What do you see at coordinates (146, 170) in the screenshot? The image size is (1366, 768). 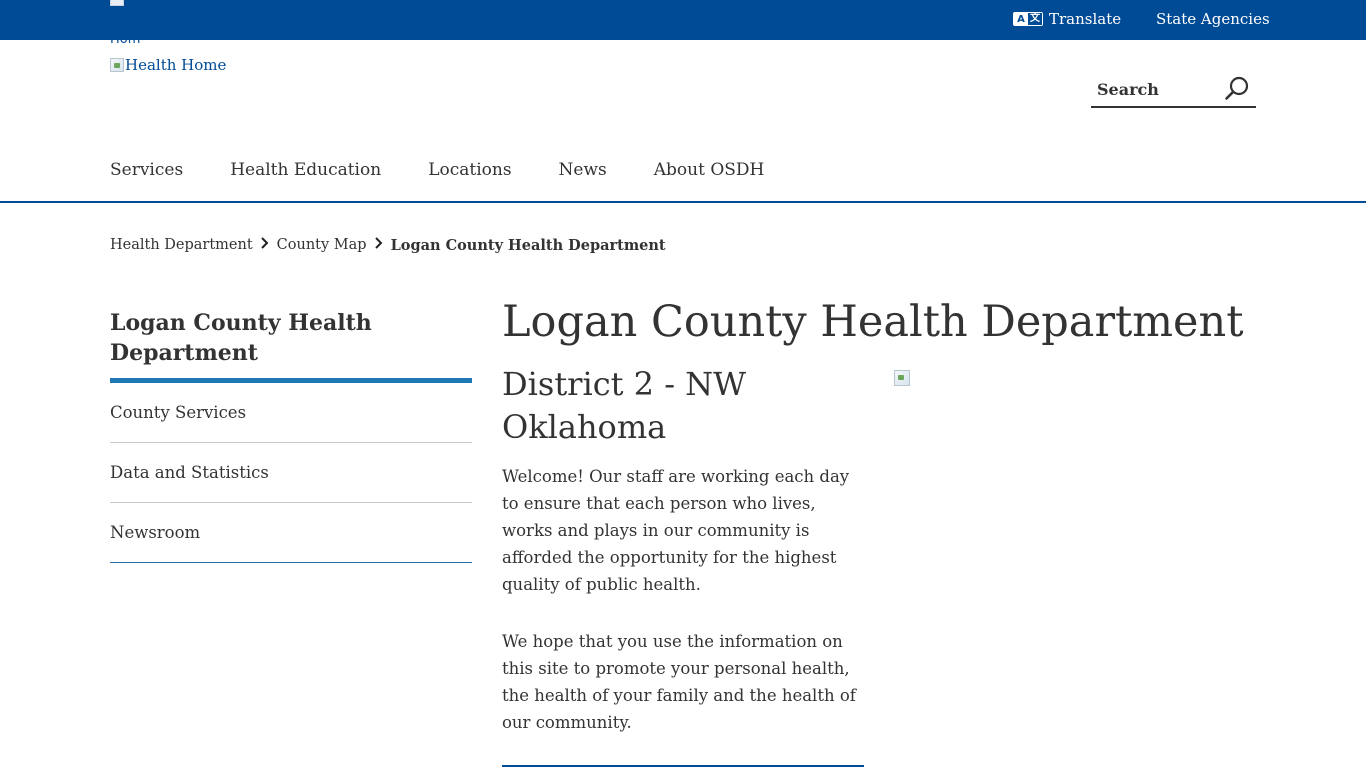 I see `nav-item-services: Services` at bounding box center [146, 170].